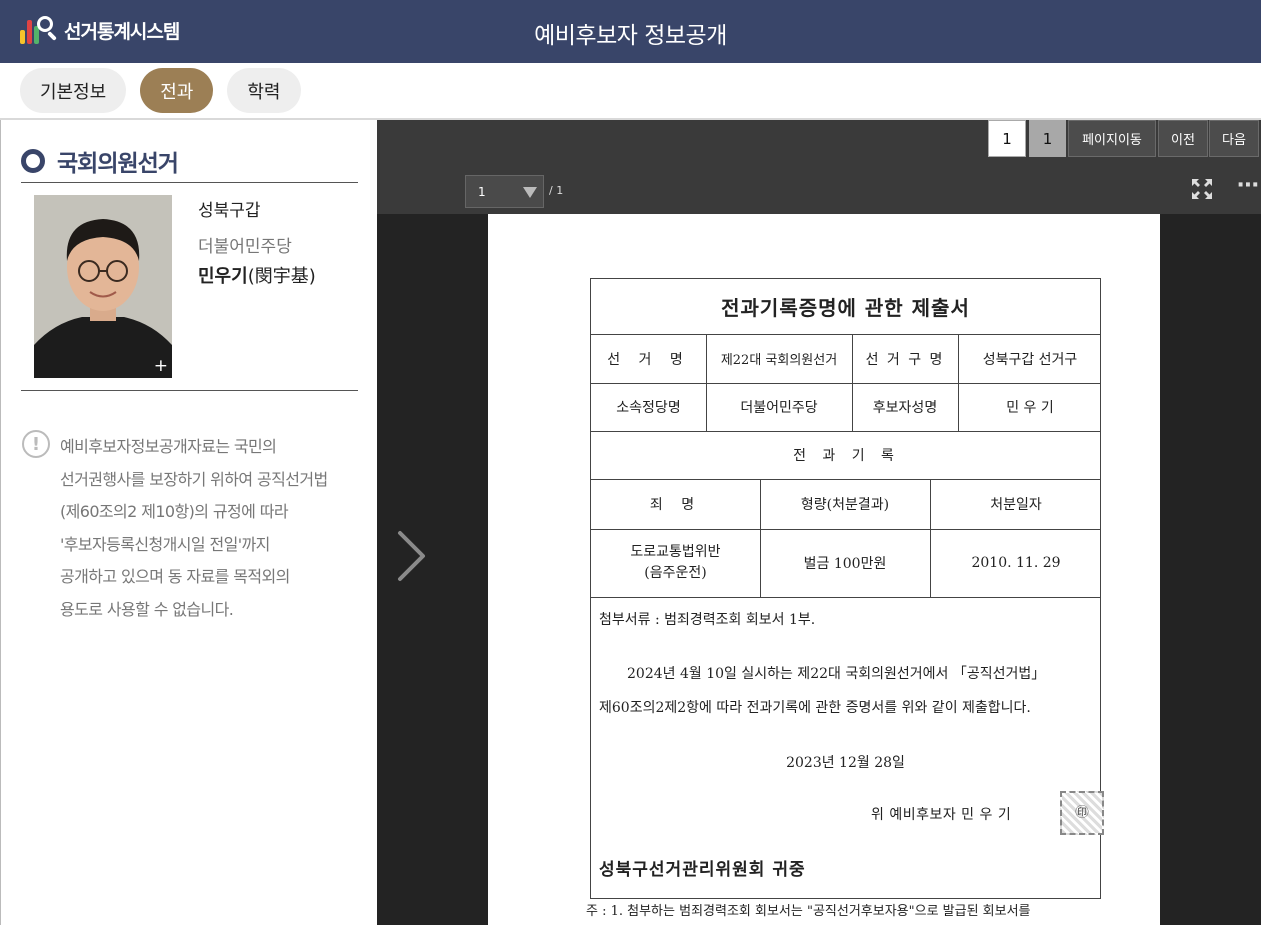 This screenshot has height=925, width=1261. I want to click on label-election: 선 거 명, so click(648, 359).